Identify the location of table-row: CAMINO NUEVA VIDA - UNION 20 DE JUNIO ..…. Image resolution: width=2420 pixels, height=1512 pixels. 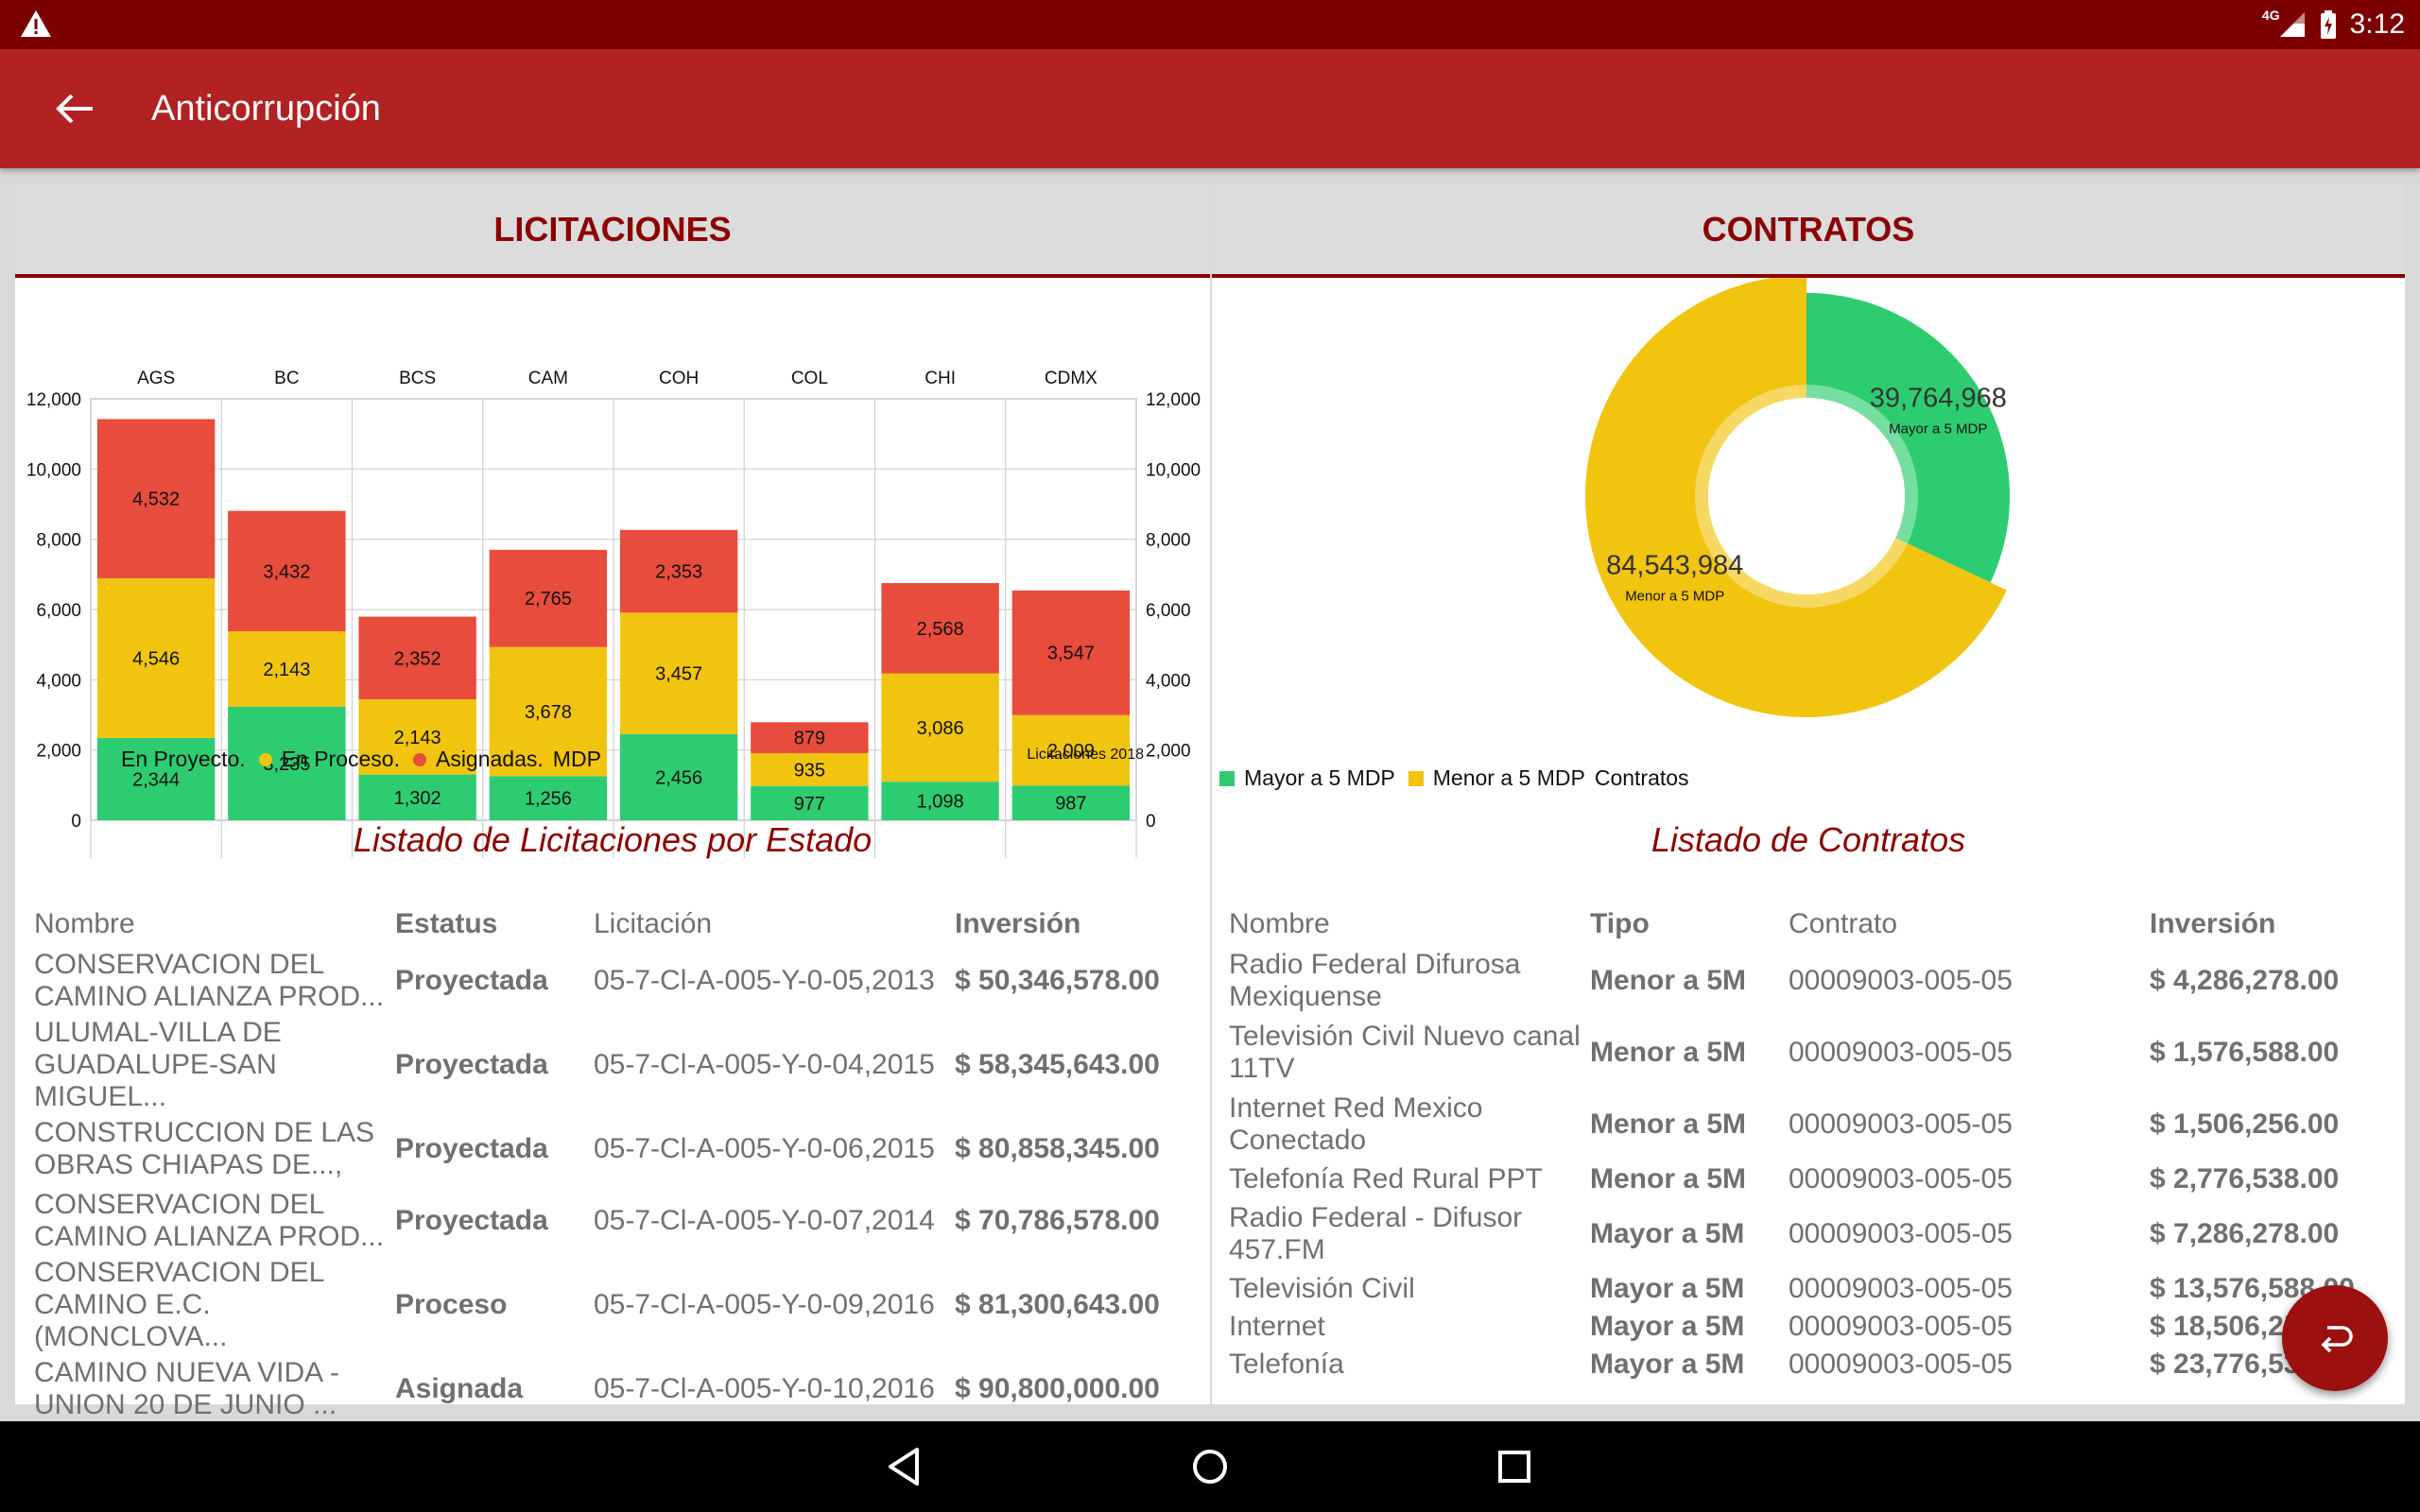
(610, 1389).